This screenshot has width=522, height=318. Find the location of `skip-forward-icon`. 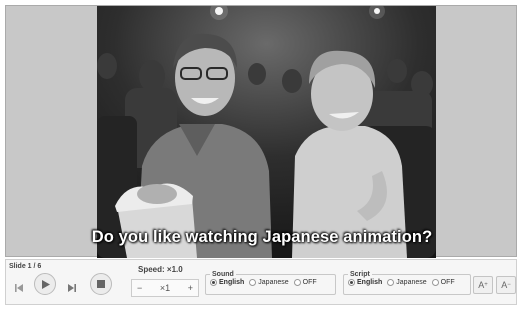

skip-forward-icon is located at coordinates (72, 288).